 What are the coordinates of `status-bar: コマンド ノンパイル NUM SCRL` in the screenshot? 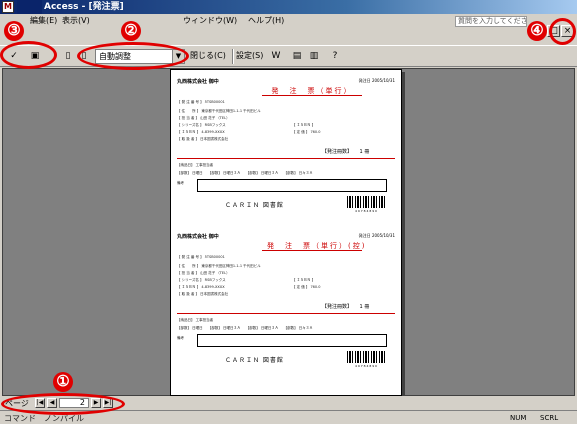 It's located at (288, 417).